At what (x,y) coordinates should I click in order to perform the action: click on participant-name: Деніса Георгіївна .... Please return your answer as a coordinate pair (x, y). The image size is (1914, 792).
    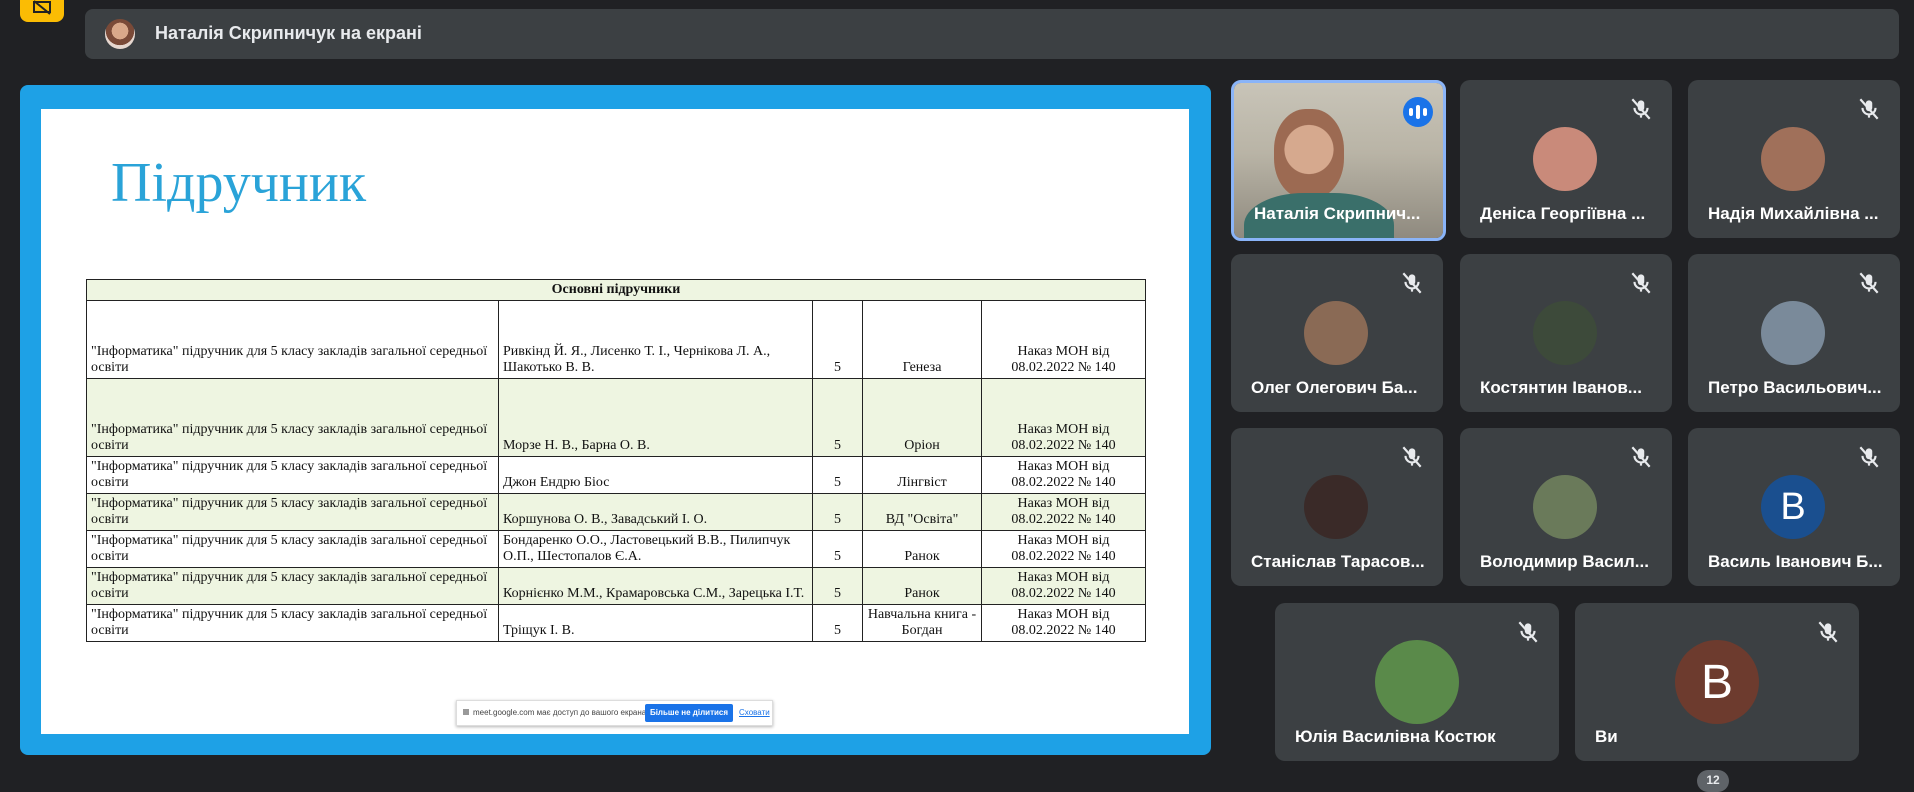
    Looking at the image, I should click on (1563, 213).